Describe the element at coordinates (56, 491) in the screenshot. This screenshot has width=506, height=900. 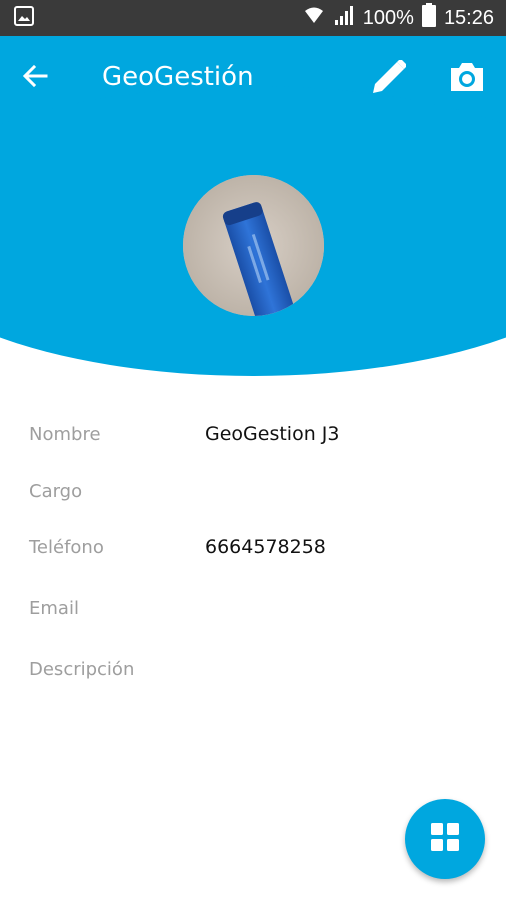
I see `field-label: Cargo` at that location.